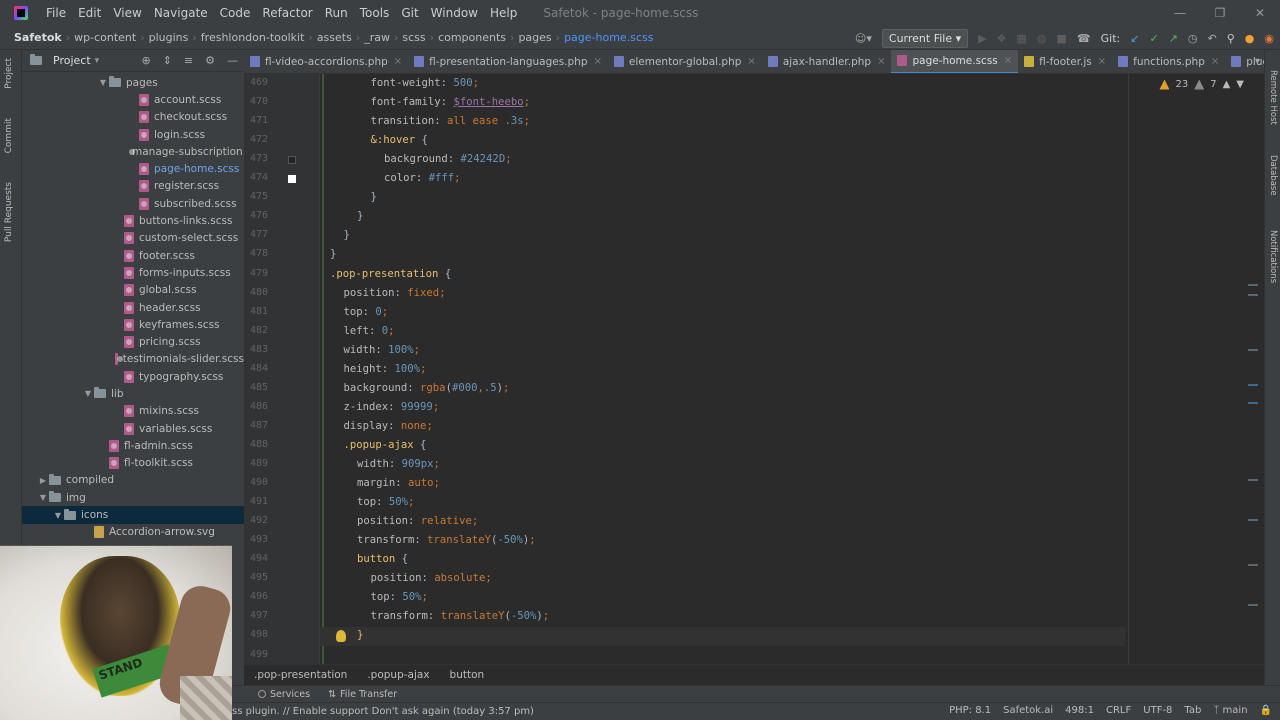  What do you see at coordinates (133, 117) in the screenshot?
I see `tree-file: checkout.scss` at bounding box center [133, 117].